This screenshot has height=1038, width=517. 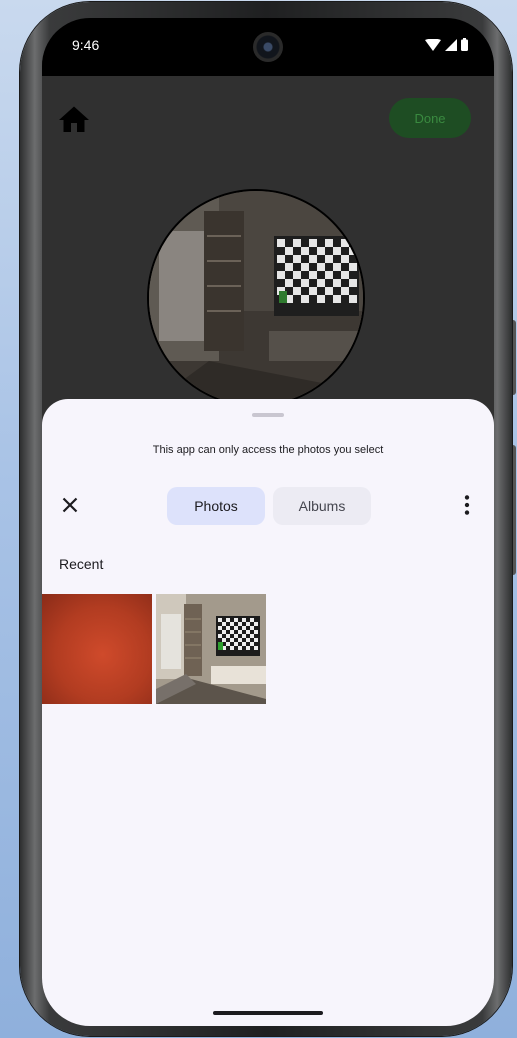 I want to click on sheet-drag-handle, so click(x=268, y=415).